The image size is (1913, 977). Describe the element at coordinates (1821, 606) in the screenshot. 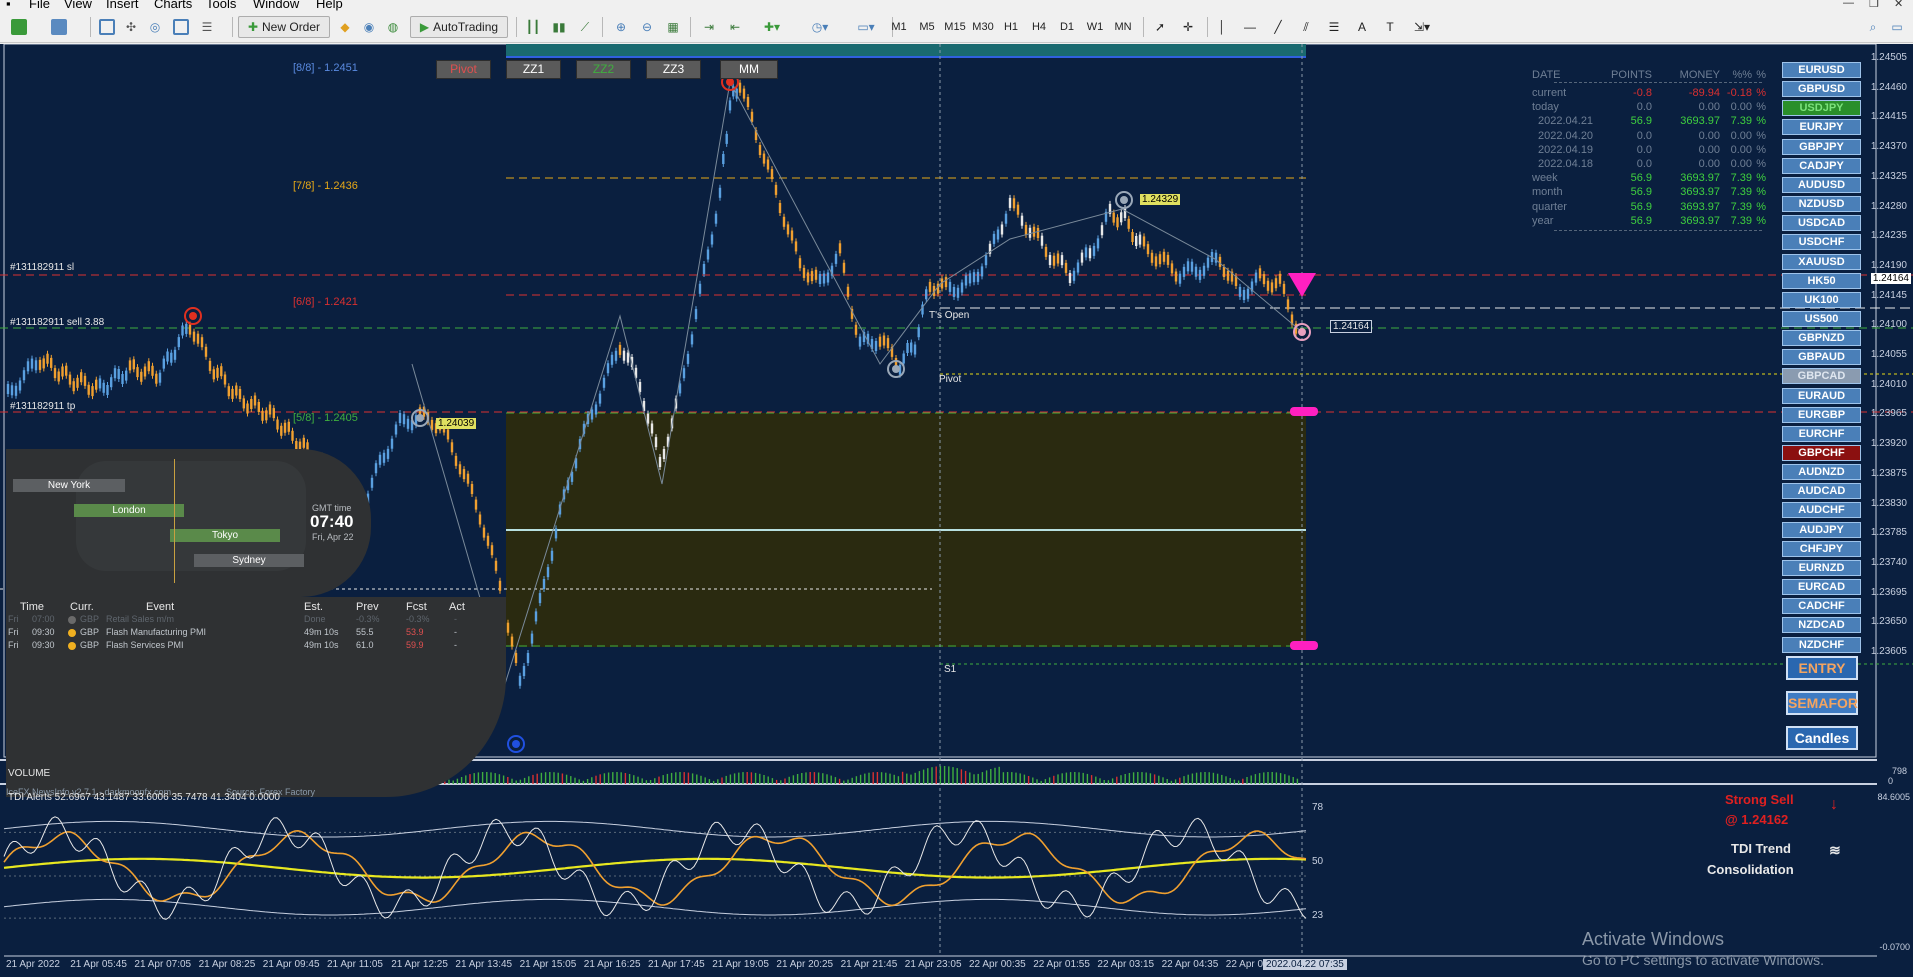

I see `pair-button-cadchf: CADCHF` at that location.